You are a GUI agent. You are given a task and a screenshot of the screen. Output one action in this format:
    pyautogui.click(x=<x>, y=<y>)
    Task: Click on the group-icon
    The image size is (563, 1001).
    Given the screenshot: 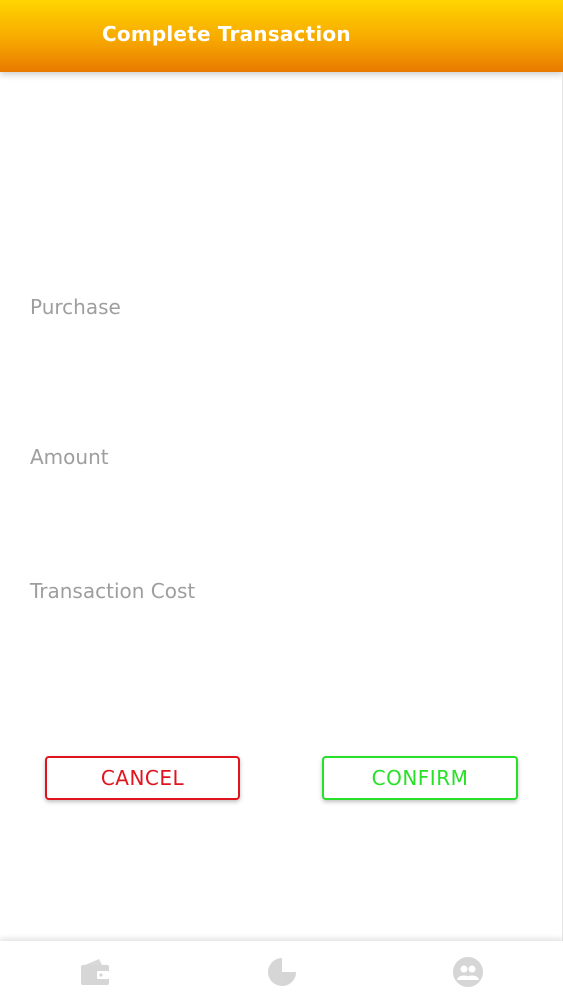 What is the action you would take?
    pyautogui.click(x=468, y=972)
    